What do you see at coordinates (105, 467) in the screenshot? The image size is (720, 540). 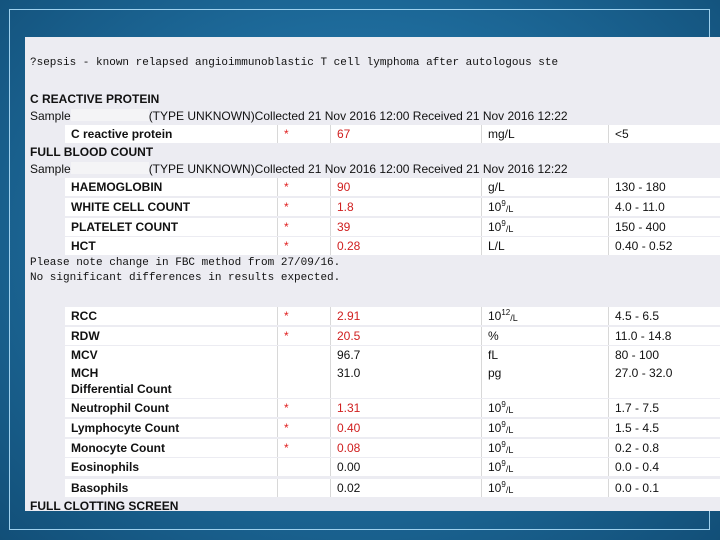 I see `test-name: Eosinophils` at bounding box center [105, 467].